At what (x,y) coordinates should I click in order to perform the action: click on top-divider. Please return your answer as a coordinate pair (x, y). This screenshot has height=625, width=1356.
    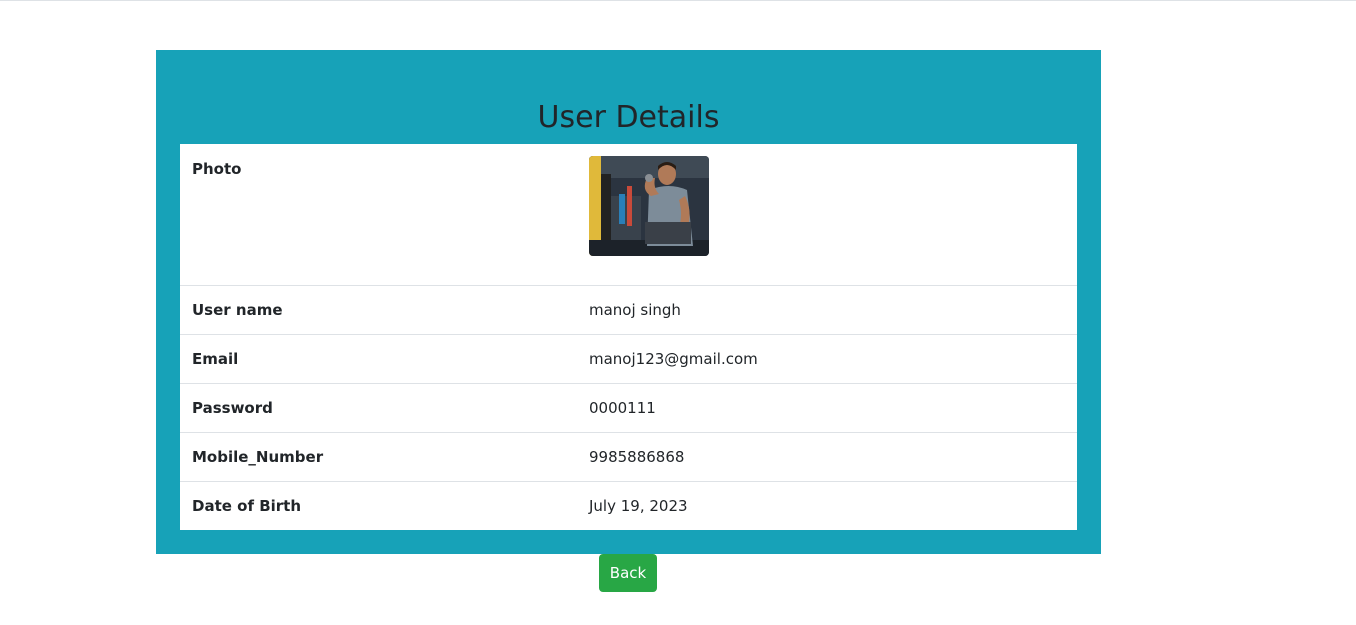
    Looking at the image, I should click on (678, 0).